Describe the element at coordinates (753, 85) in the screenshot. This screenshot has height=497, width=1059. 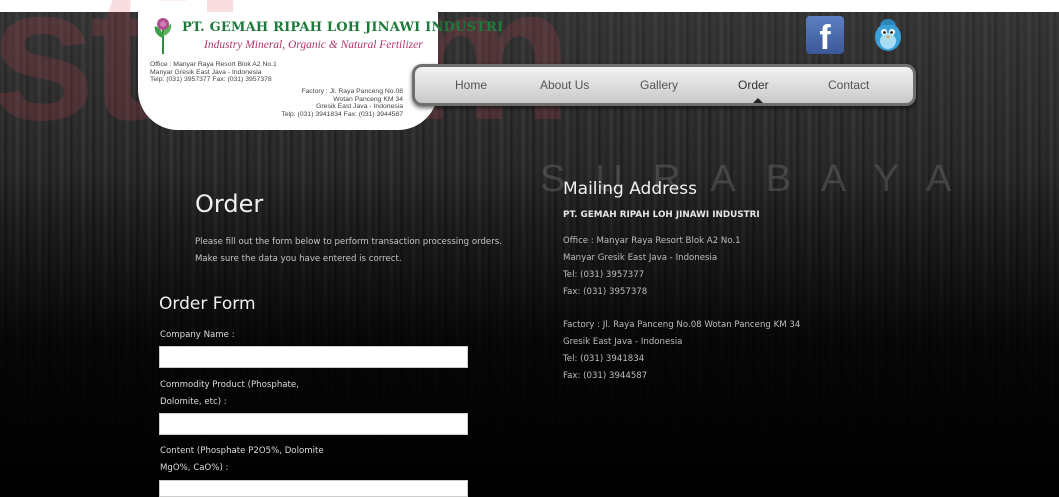
I see `nav-order: Order` at that location.